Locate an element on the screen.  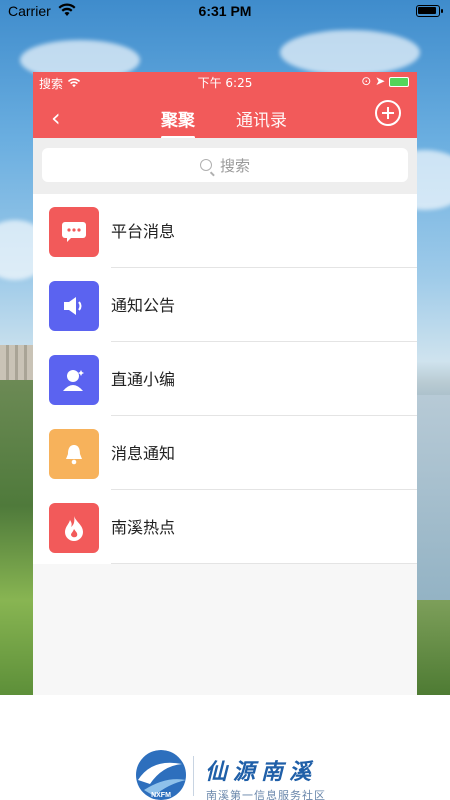
logo-text: NXFM is located at coordinates (161, 795).